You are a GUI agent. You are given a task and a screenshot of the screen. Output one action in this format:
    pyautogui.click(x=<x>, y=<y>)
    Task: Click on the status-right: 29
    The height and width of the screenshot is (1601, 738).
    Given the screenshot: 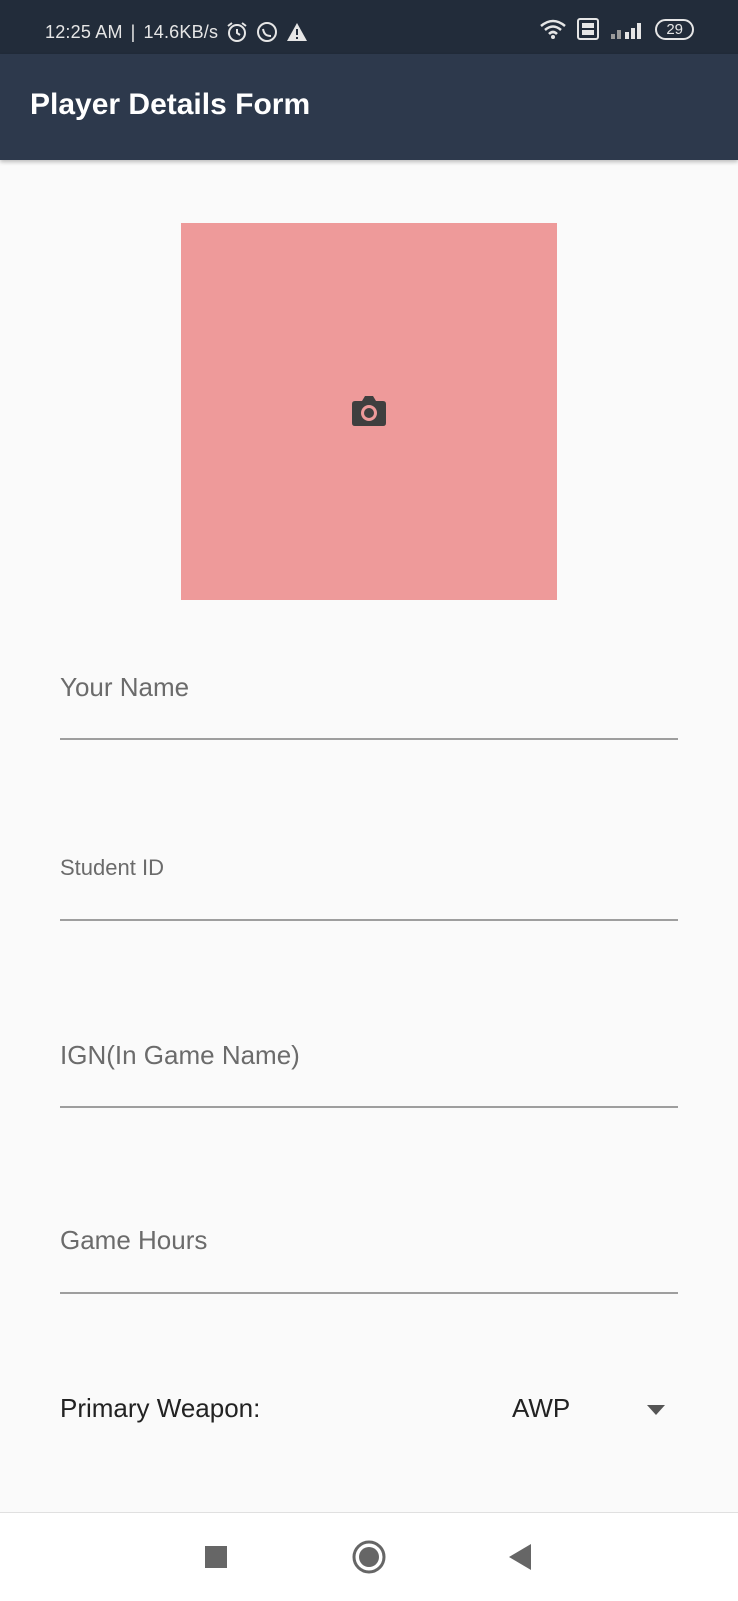 What is the action you would take?
    pyautogui.click(x=616, y=29)
    